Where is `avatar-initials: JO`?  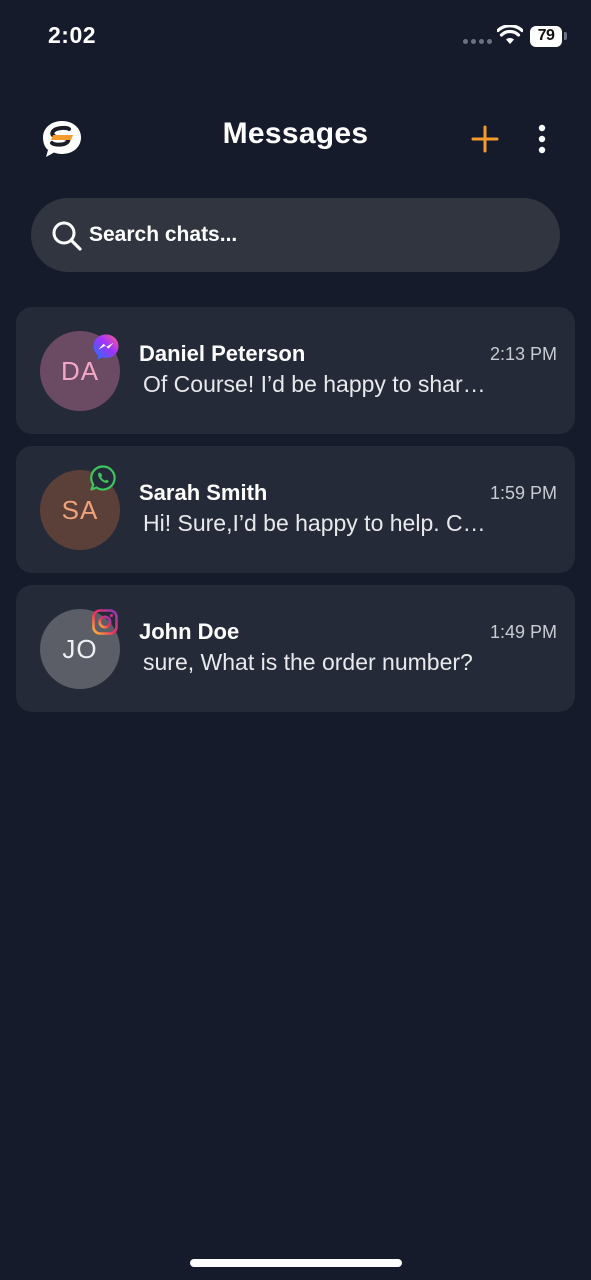
avatar-initials: JO is located at coordinates (80, 648).